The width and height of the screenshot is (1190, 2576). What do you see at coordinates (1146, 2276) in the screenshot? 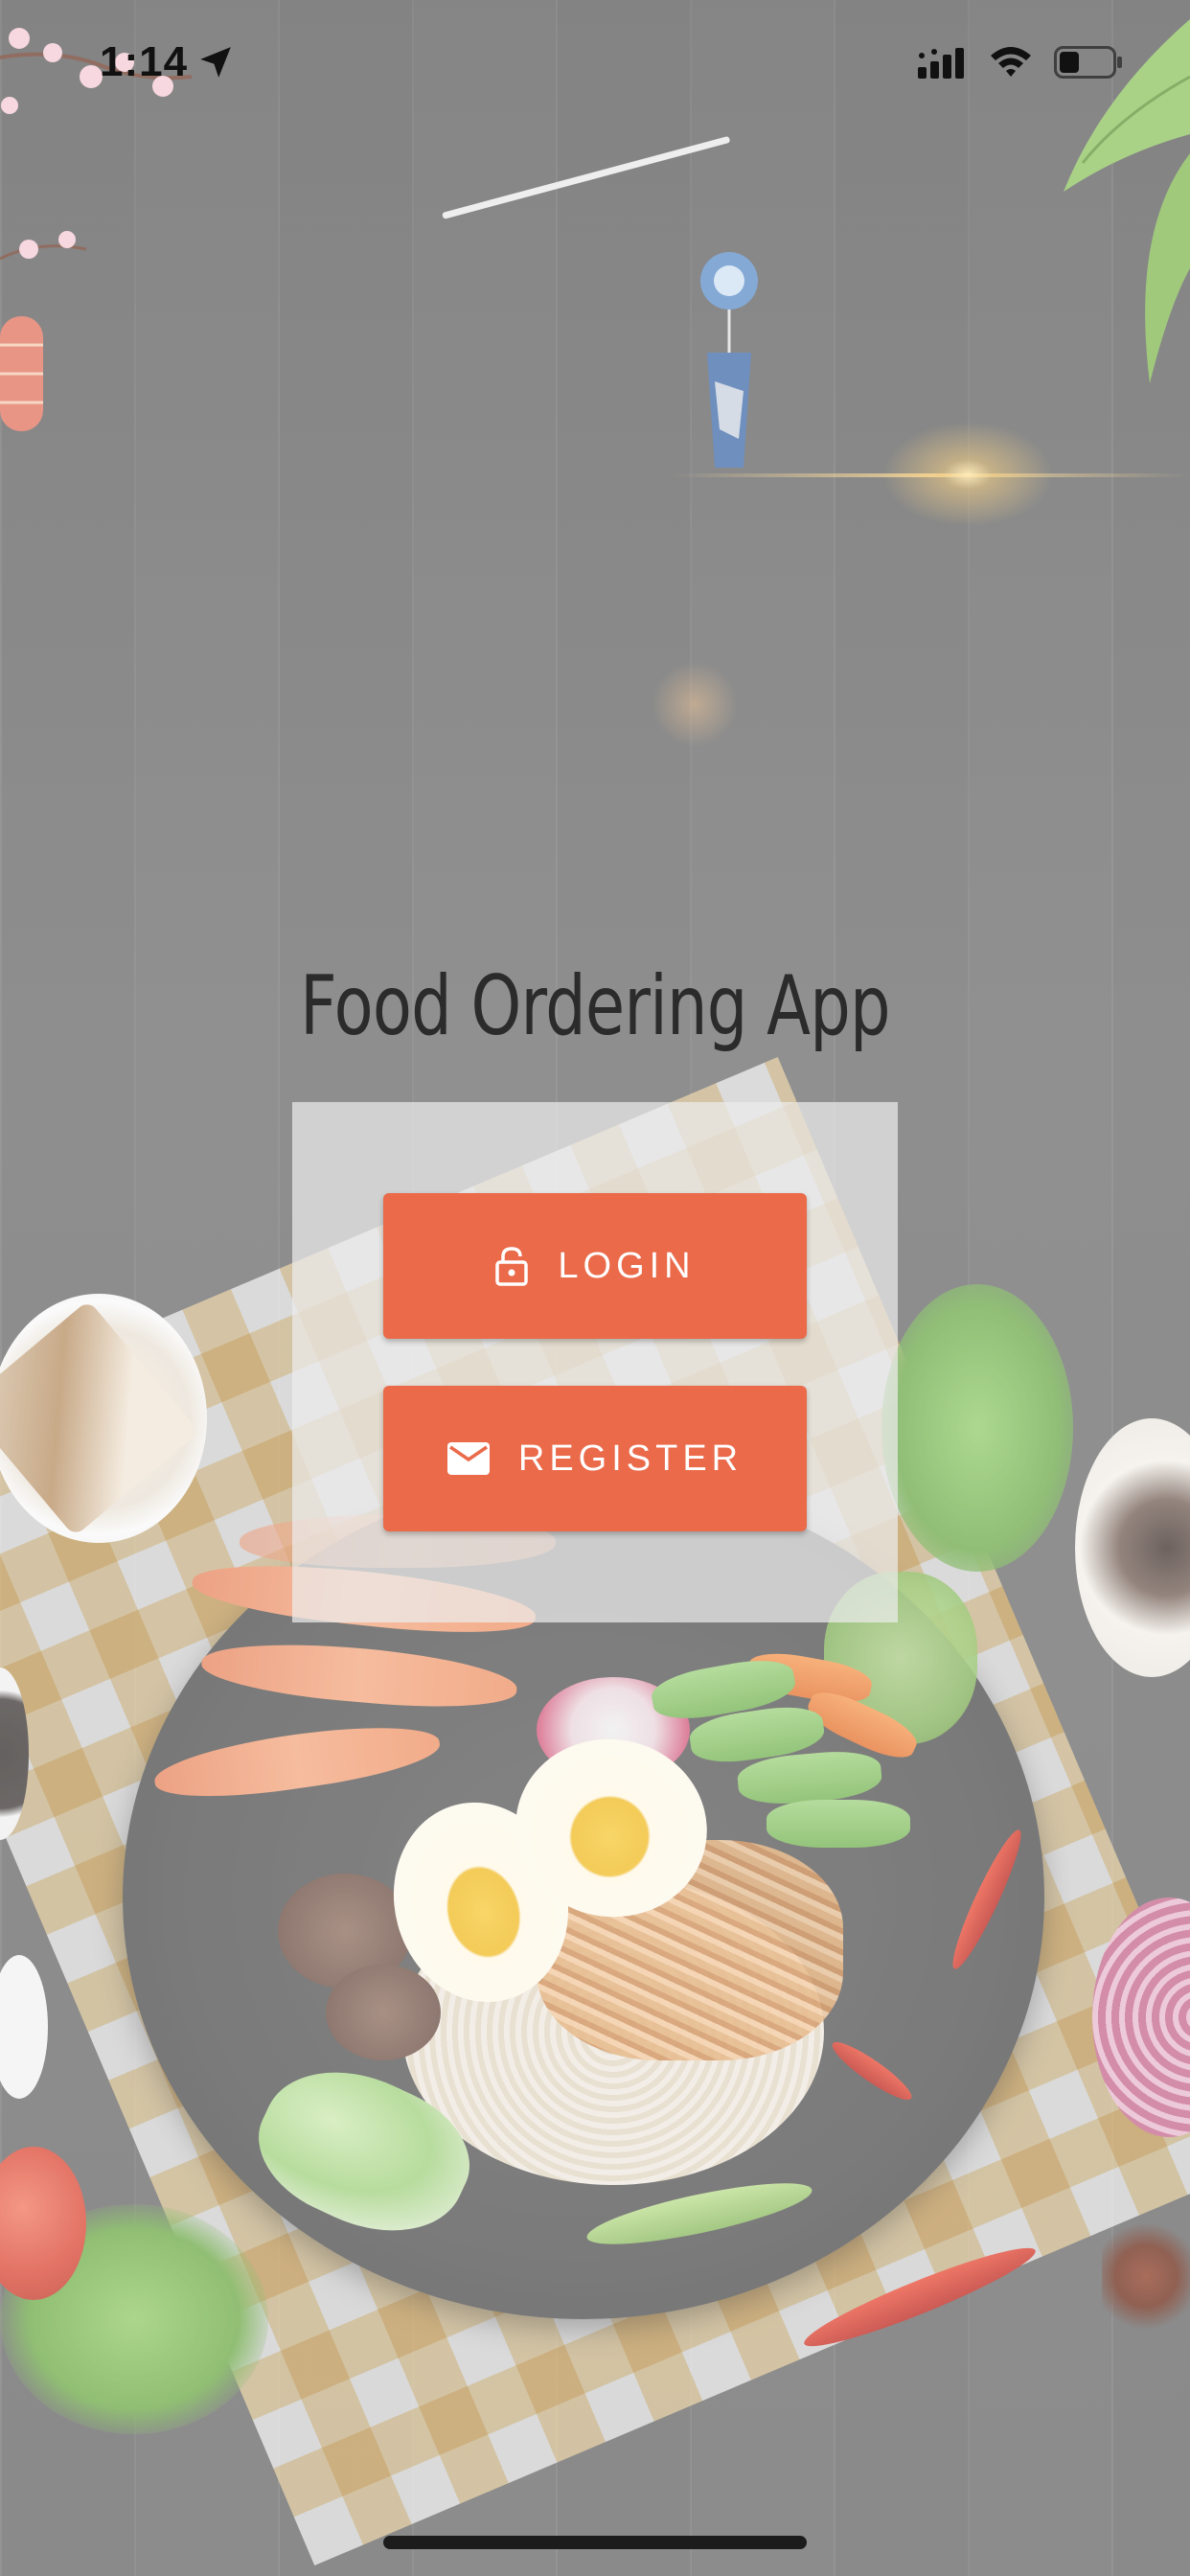
I see `star-anise` at bounding box center [1146, 2276].